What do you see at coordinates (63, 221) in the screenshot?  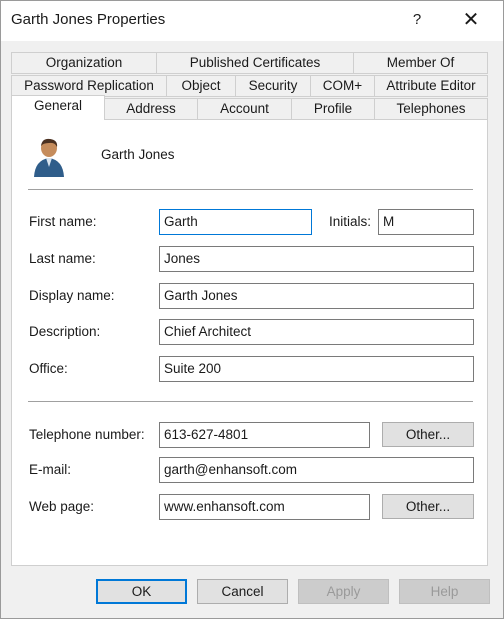 I see `first-name-label: First name:` at bounding box center [63, 221].